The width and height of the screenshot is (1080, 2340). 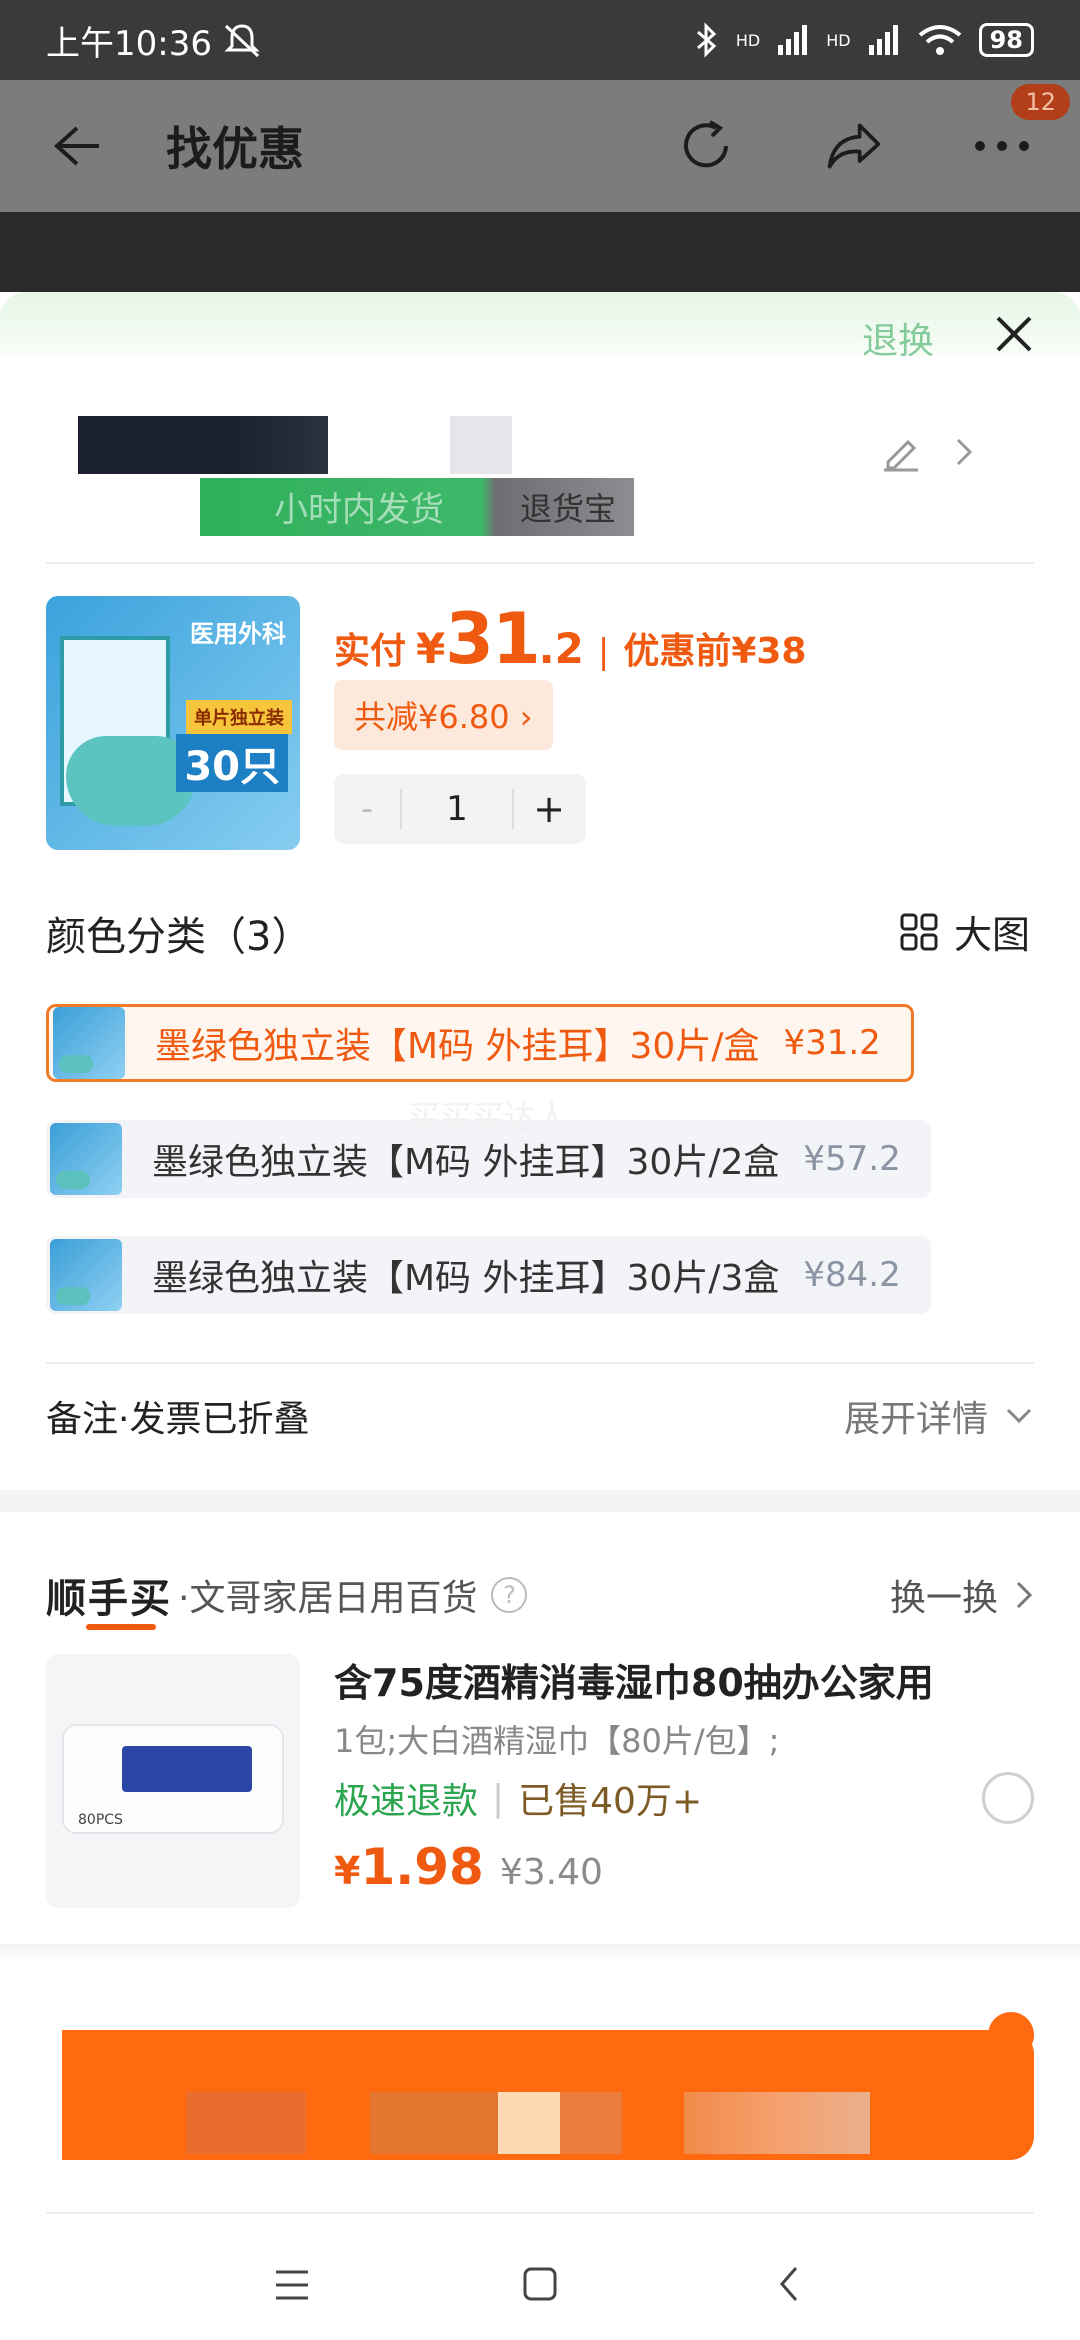 I want to click on quantity-stepper: - 1 +, so click(x=460, y=809).